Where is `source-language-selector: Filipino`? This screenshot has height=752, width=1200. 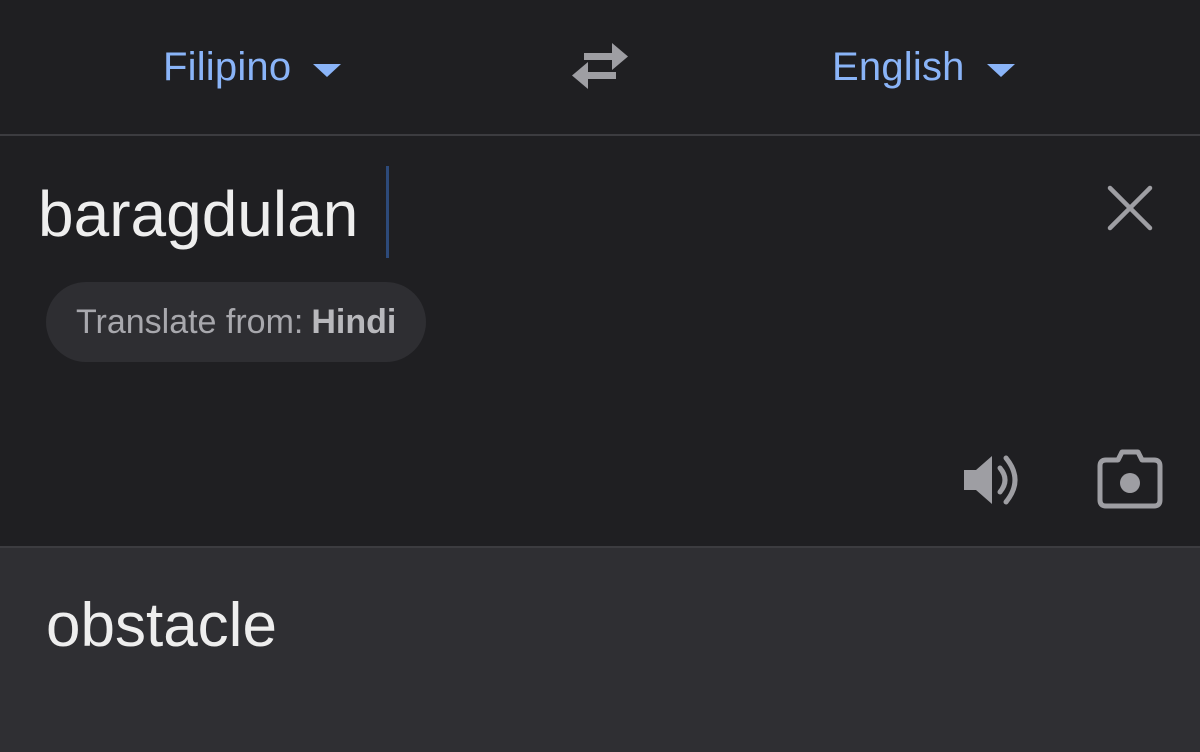 source-language-selector: Filipino is located at coordinates (252, 67).